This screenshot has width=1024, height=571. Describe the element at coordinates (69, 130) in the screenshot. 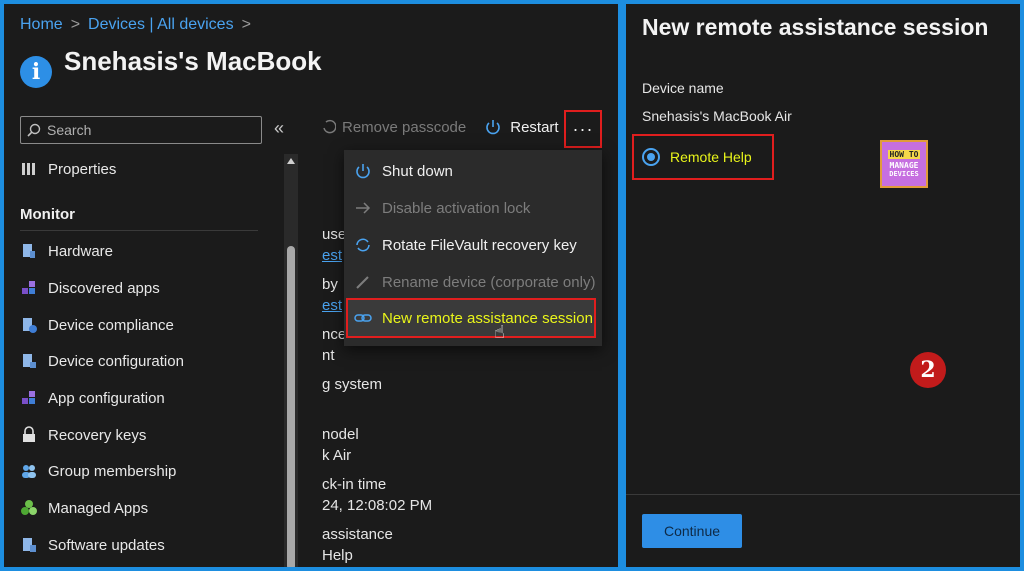

I see `search-placeholder: Search` at that location.